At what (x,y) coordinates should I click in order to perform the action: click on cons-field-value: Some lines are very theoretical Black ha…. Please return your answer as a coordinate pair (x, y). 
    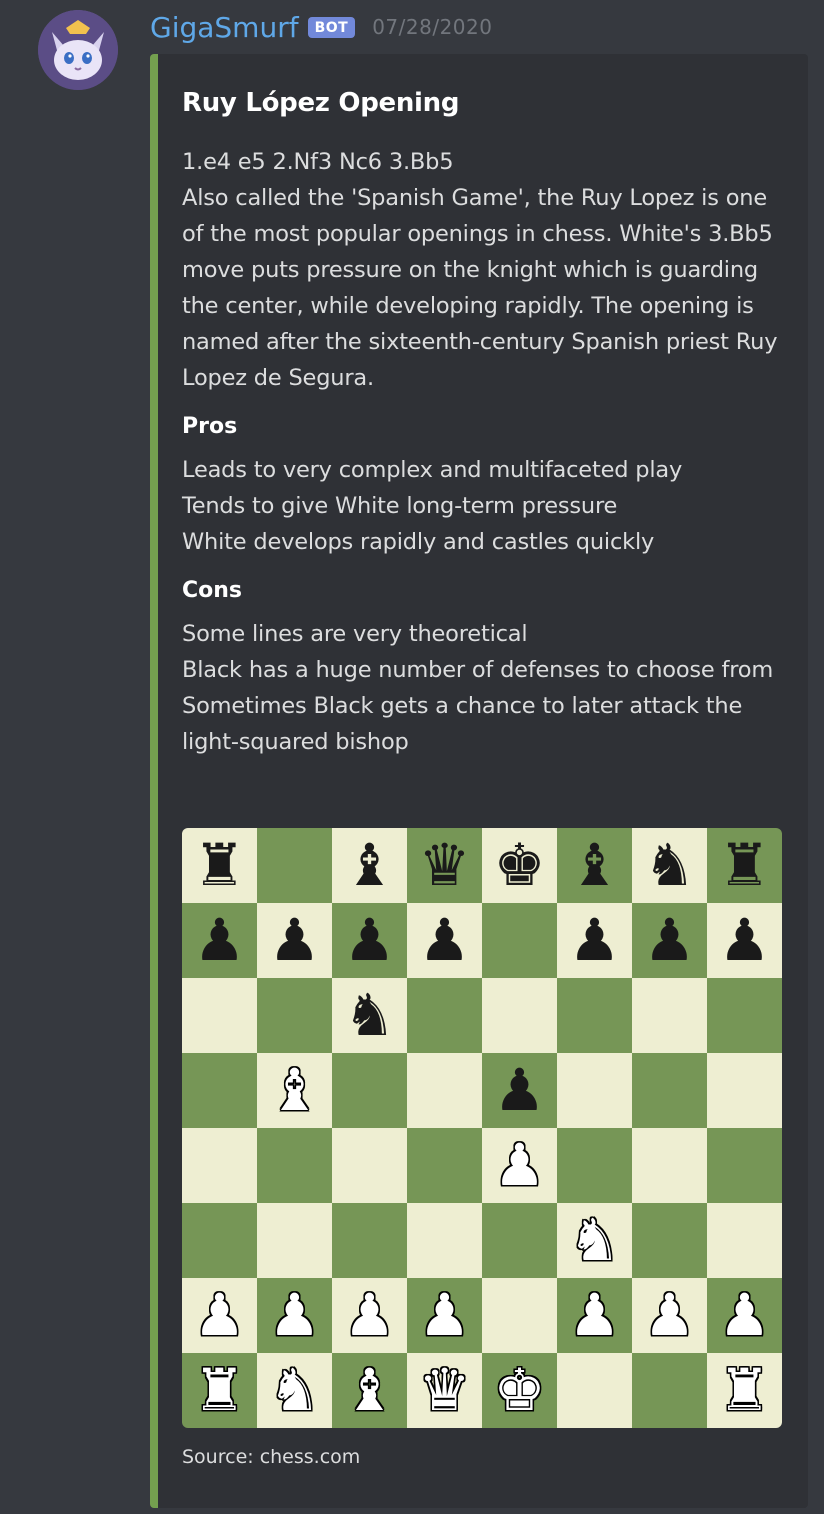
    Looking at the image, I should click on (487, 688).